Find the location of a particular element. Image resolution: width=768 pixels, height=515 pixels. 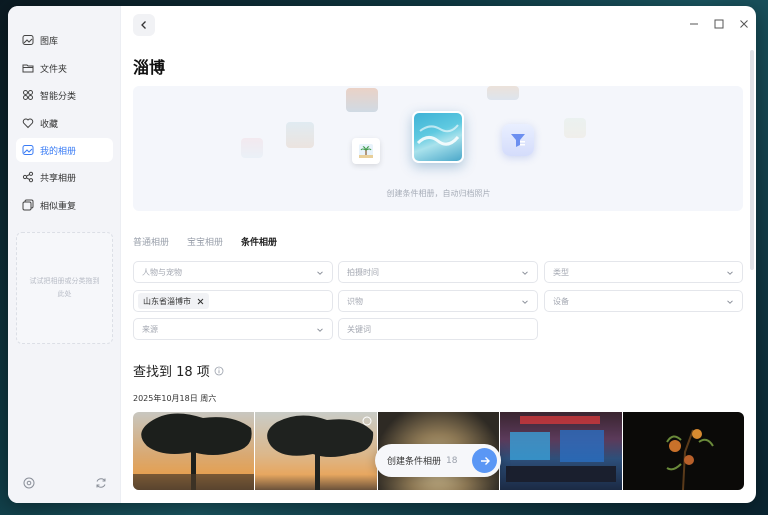

folder-icon is located at coordinates (28, 68).